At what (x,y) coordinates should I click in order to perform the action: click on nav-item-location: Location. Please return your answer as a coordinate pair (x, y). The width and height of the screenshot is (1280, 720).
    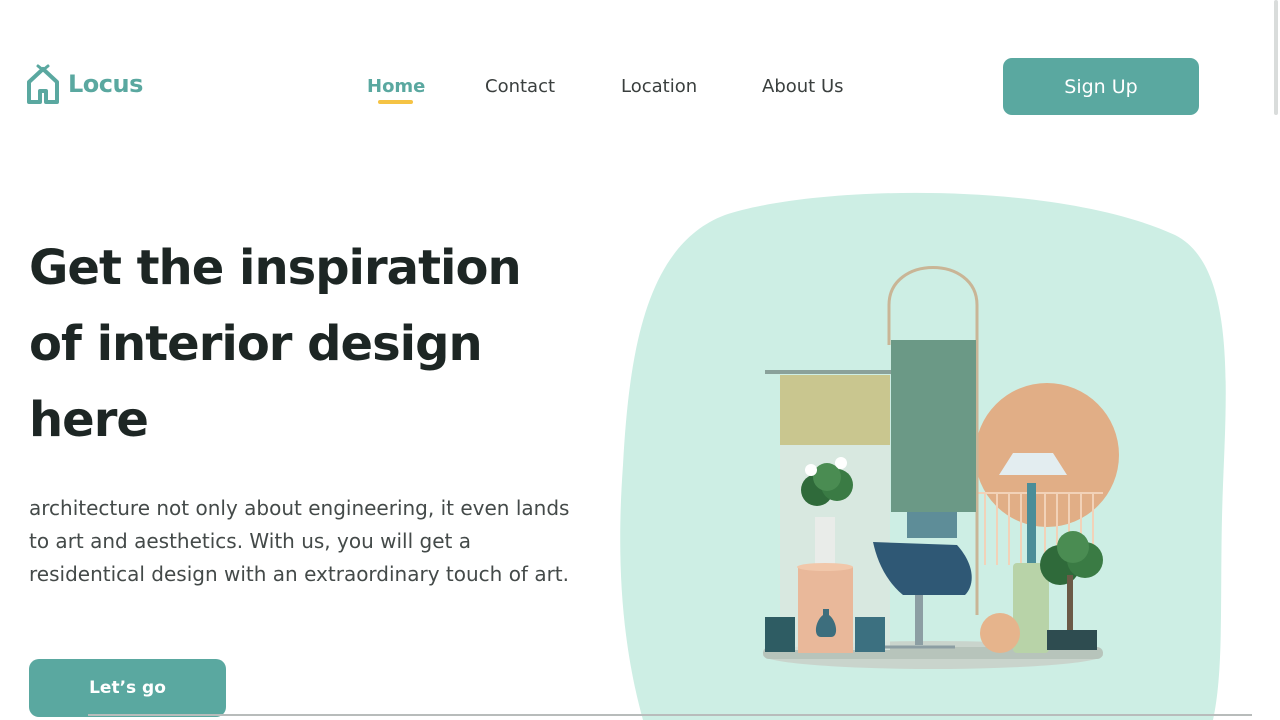
    Looking at the image, I should click on (659, 86).